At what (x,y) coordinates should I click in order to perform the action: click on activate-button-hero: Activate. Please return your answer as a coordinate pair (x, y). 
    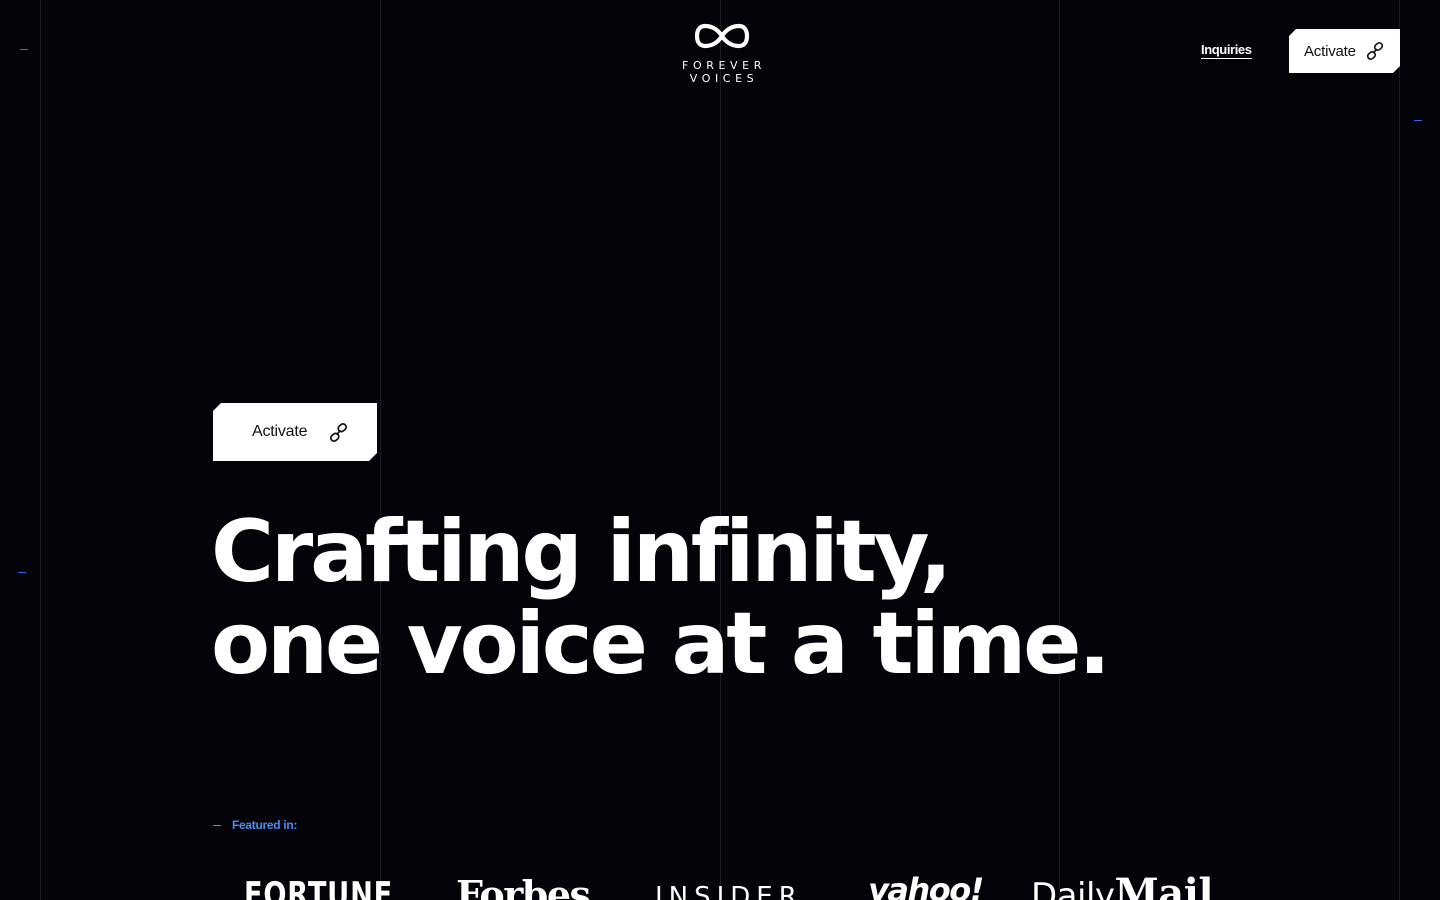
    Looking at the image, I should click on (295, 432).